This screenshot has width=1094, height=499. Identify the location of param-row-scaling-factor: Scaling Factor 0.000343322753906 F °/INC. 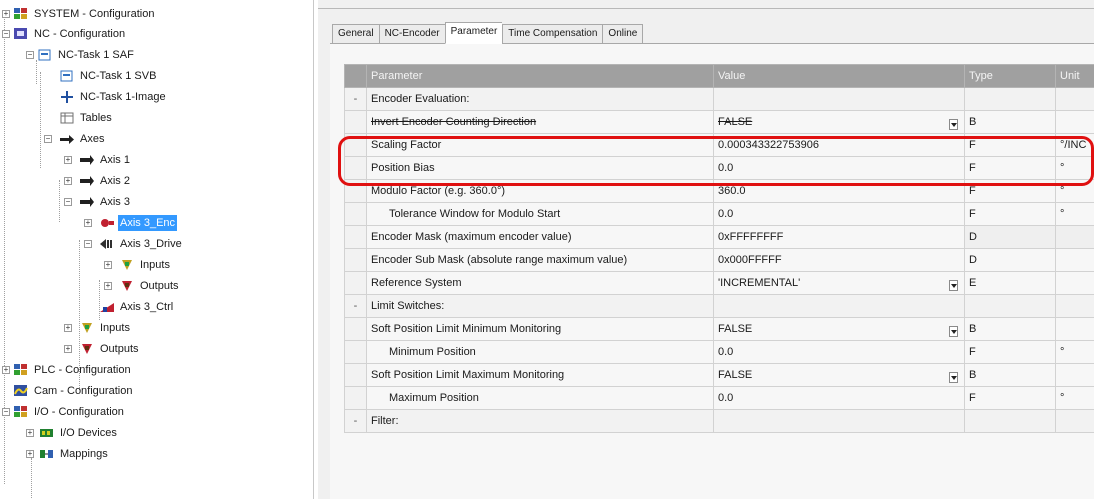
(719, 145).